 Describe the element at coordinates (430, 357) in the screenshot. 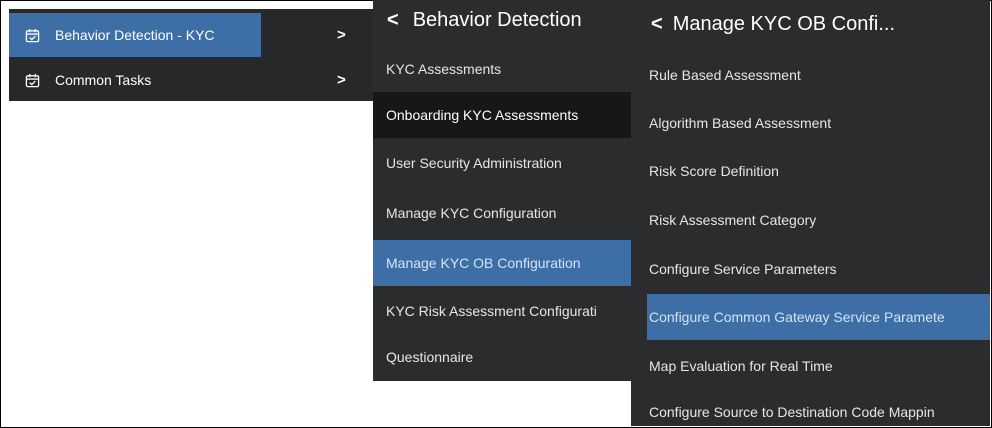

I see `submenu-item-label: Questionnaire` at that location.